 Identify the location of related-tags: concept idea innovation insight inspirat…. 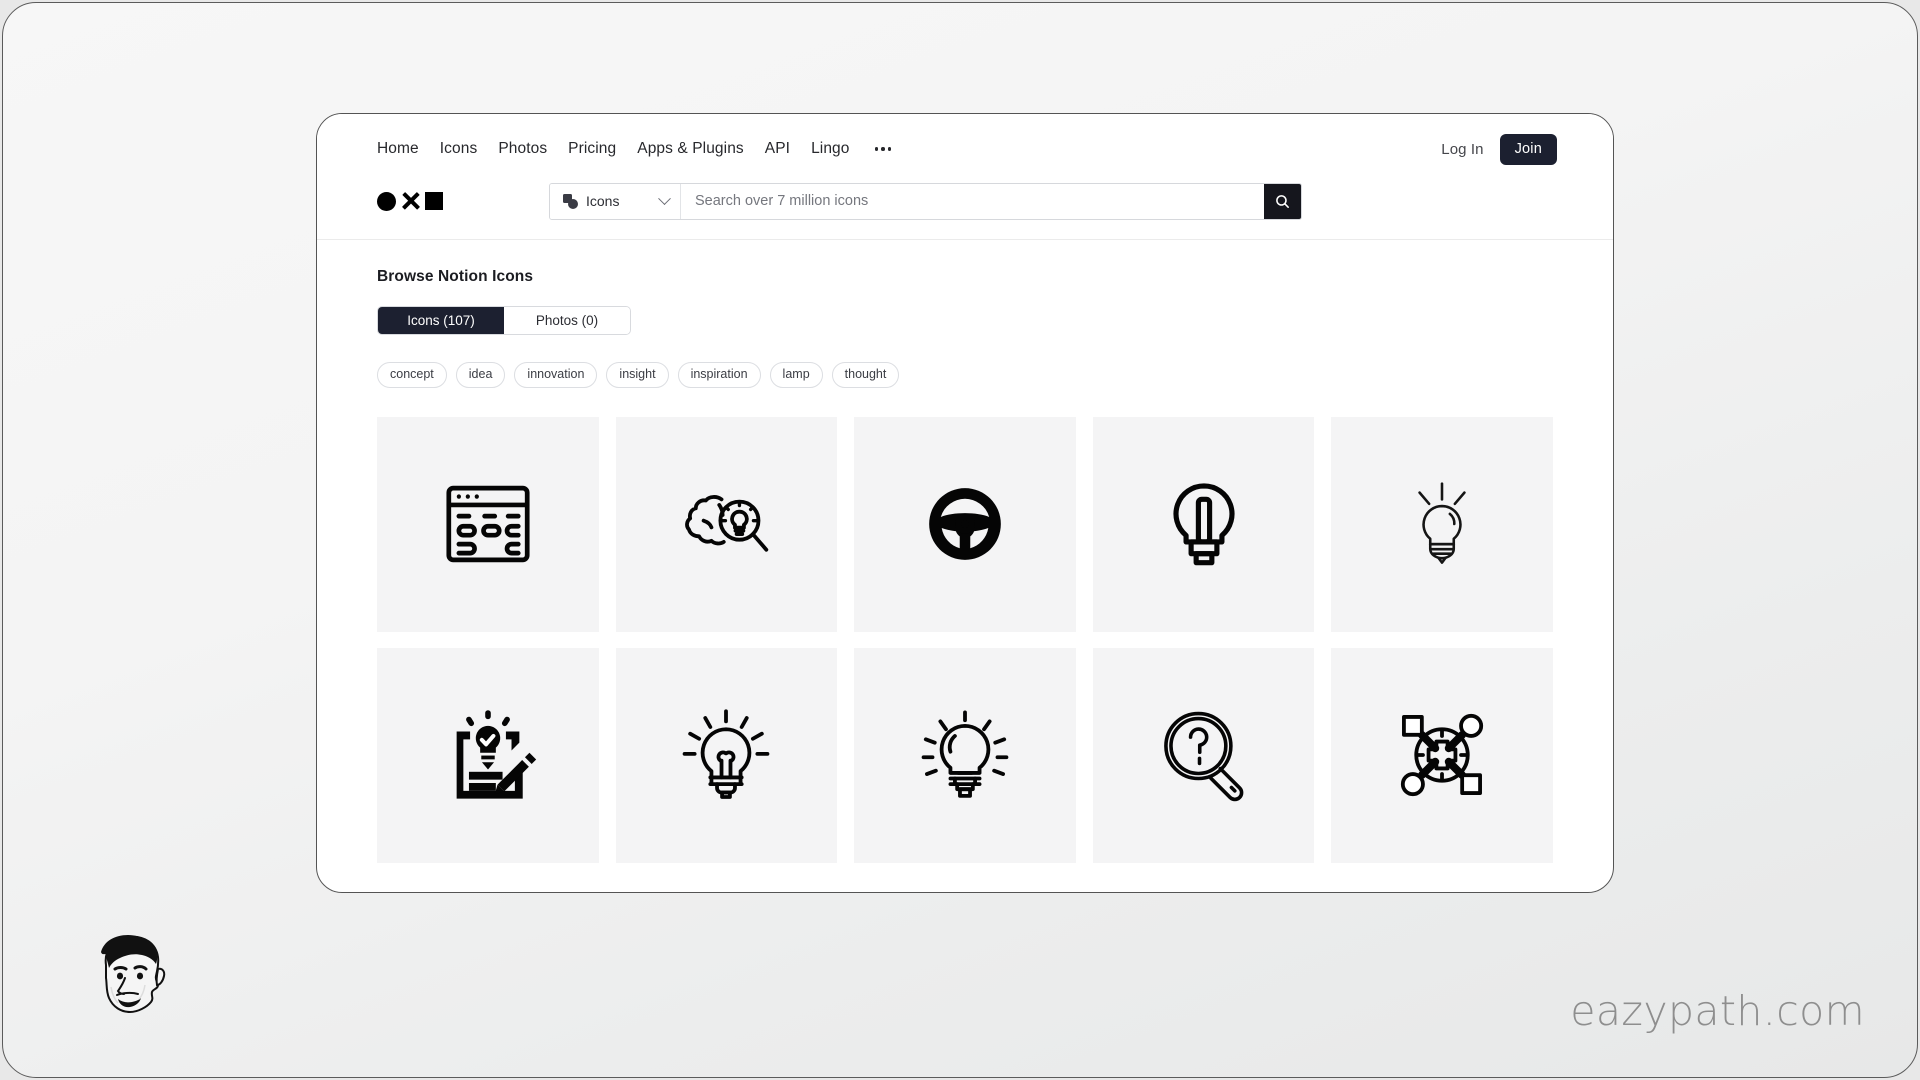
(965, 375).